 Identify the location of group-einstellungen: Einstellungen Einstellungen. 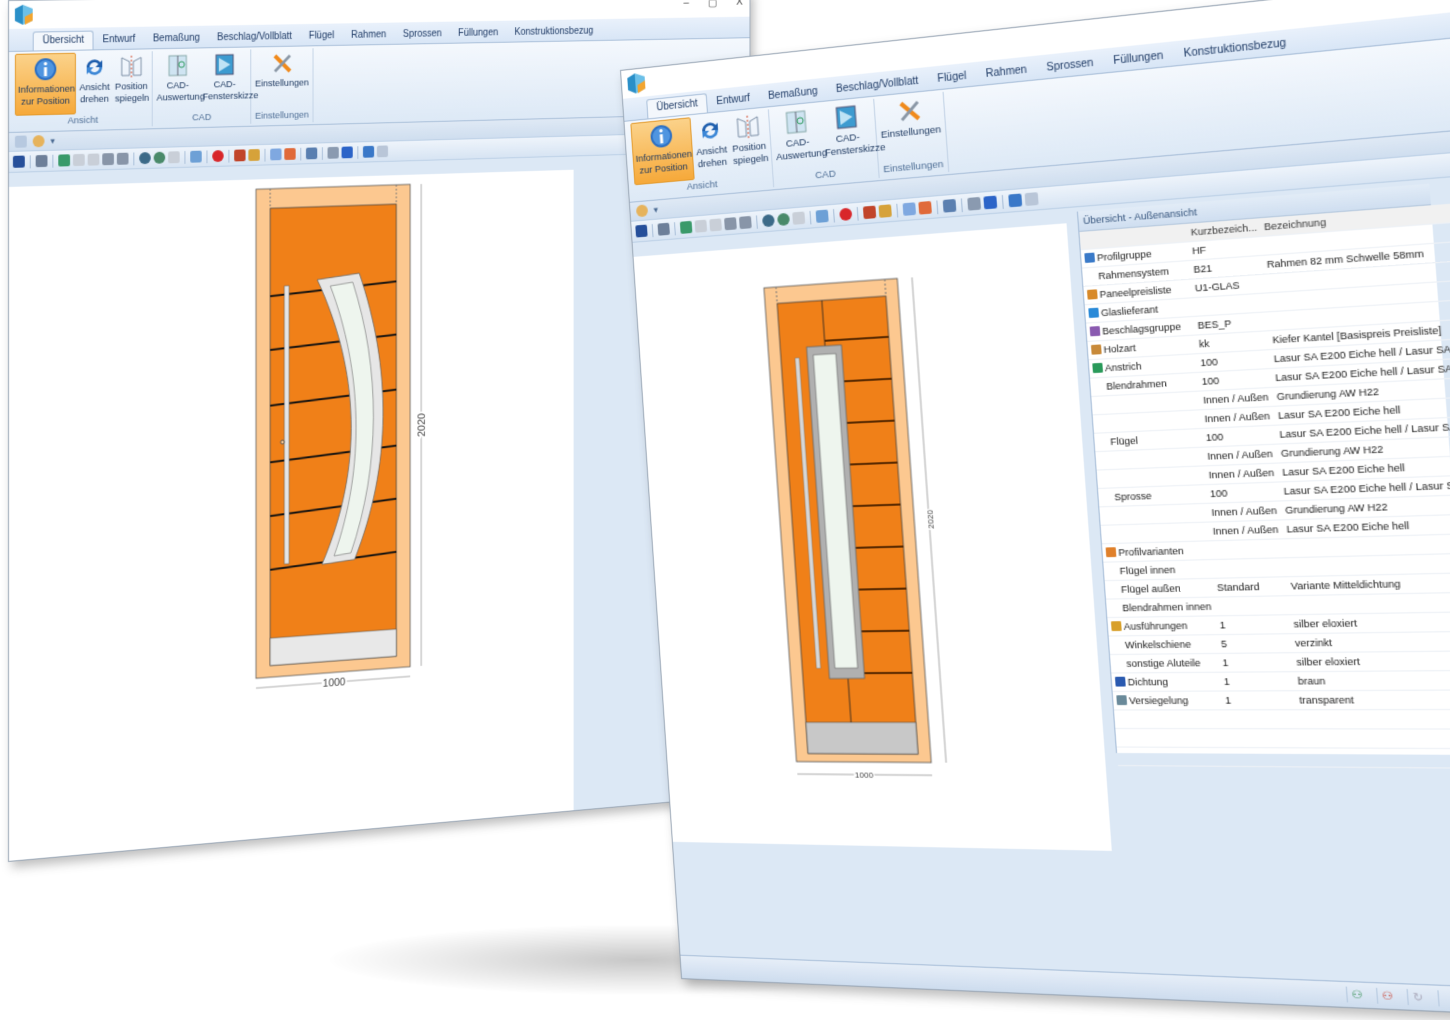
(911, 135).